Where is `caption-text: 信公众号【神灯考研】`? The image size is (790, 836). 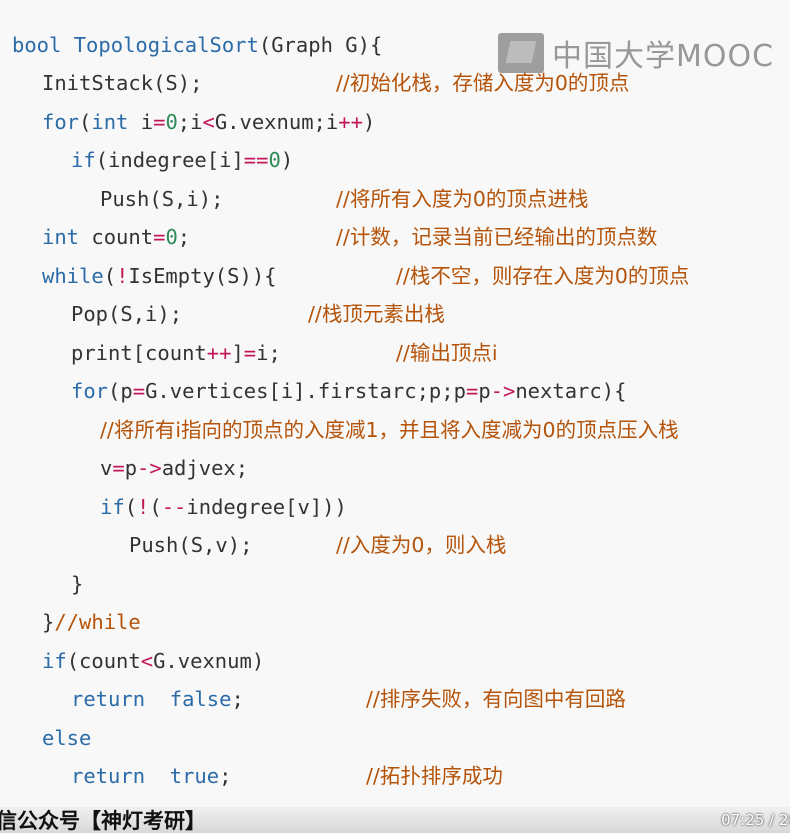
caption-text: 信公众号【神灯考研】 is located at coordinates (103, 821).